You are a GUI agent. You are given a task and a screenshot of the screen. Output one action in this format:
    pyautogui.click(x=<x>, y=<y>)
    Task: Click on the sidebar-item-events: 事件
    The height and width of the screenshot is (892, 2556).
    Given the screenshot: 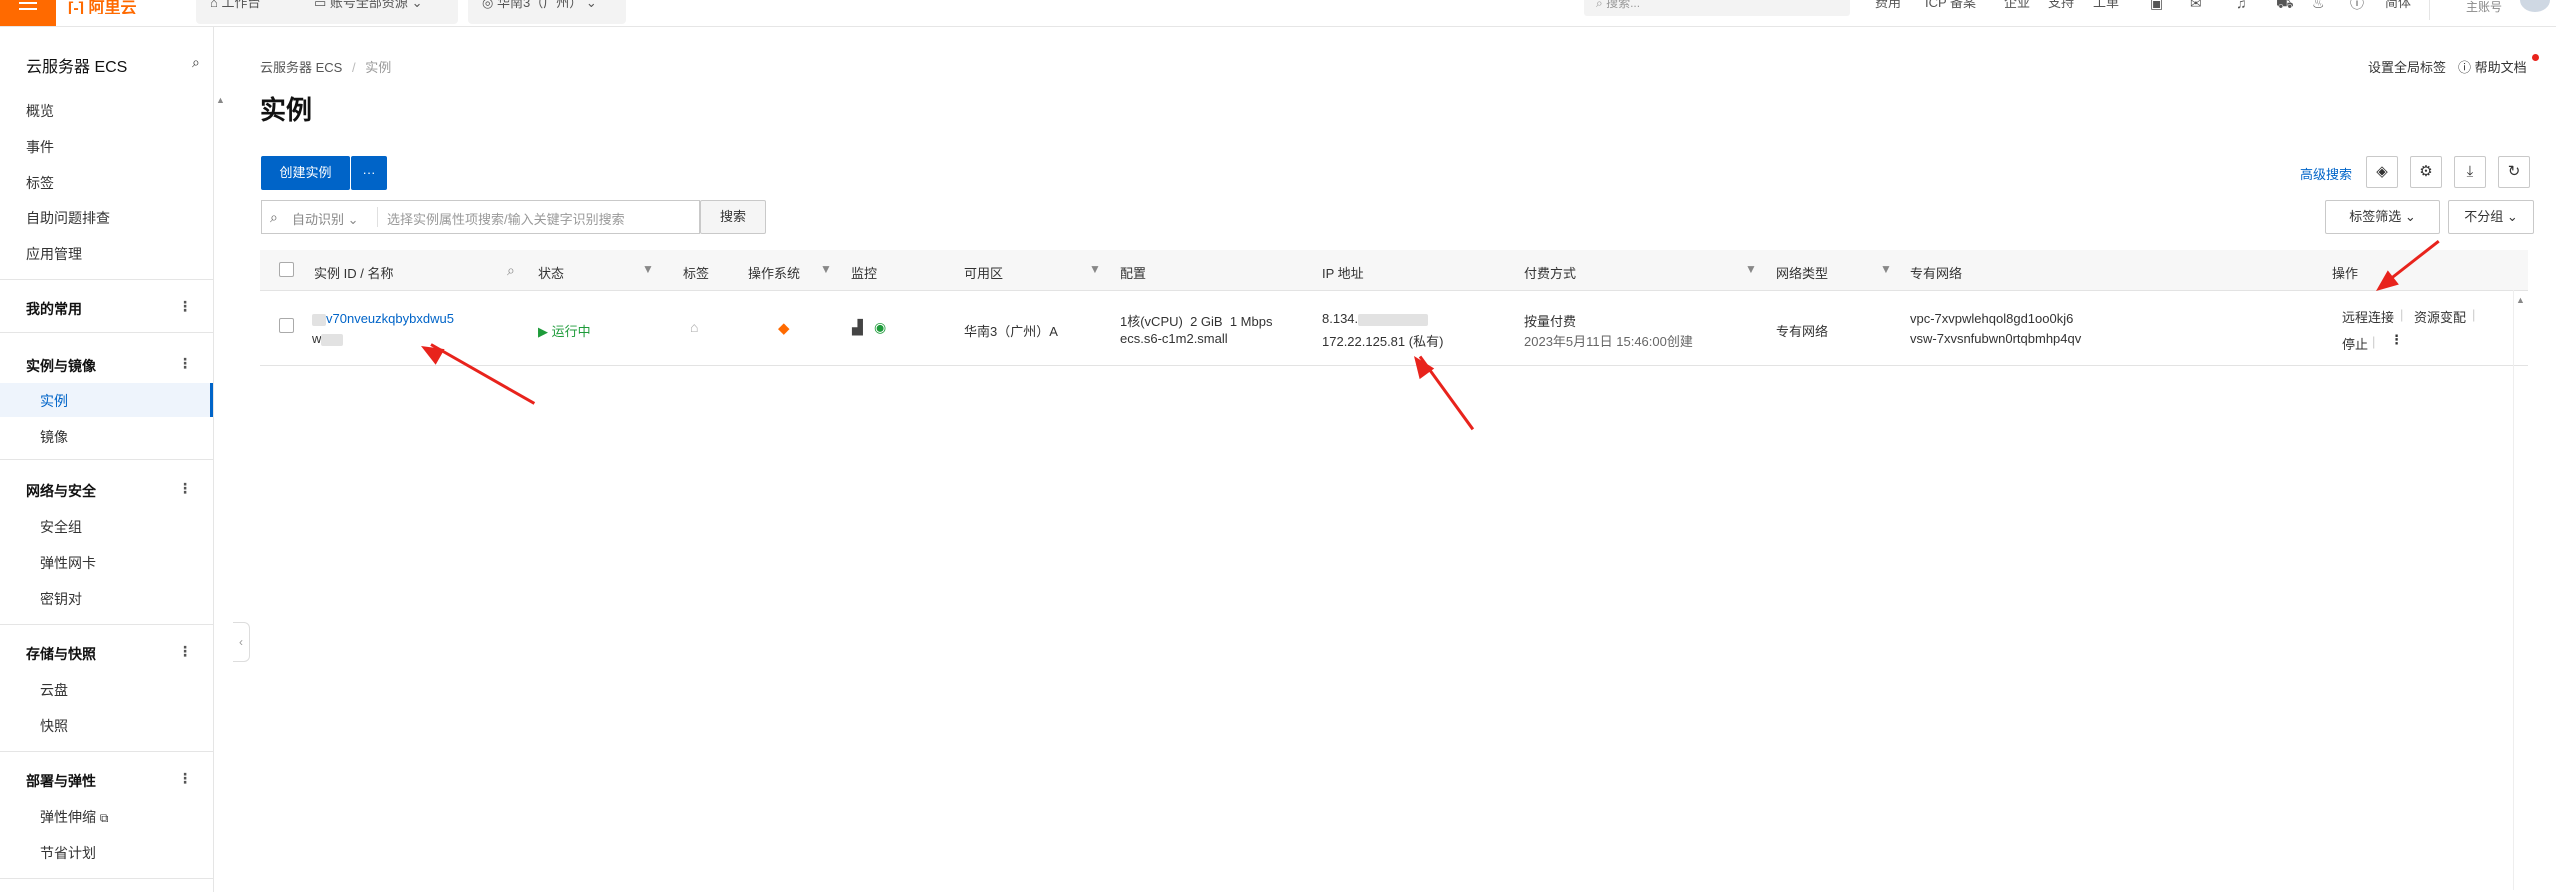 What is the action you would take?
    pyautogui.click(x=40, y=147)
    